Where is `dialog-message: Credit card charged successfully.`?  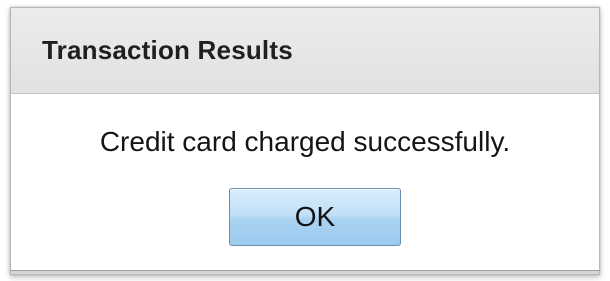
dialog-message: Credit card charged successfully. is located at coordinates (305, 141).